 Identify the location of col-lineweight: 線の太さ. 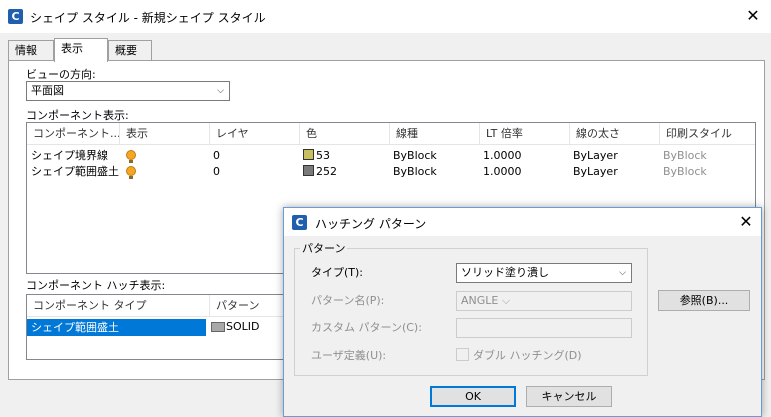
(615, 134).